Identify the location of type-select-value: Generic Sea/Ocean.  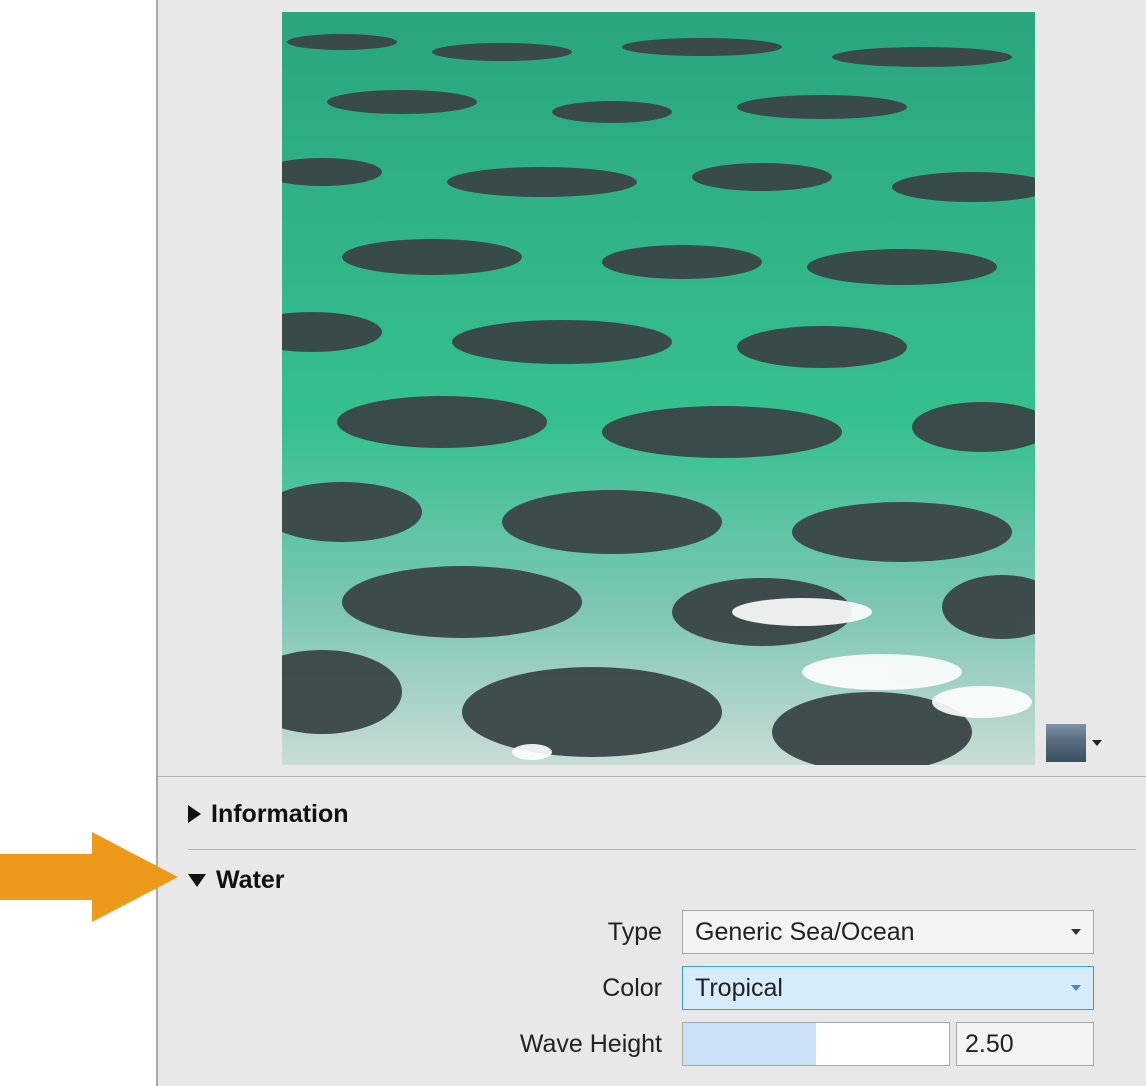
(805, 931).